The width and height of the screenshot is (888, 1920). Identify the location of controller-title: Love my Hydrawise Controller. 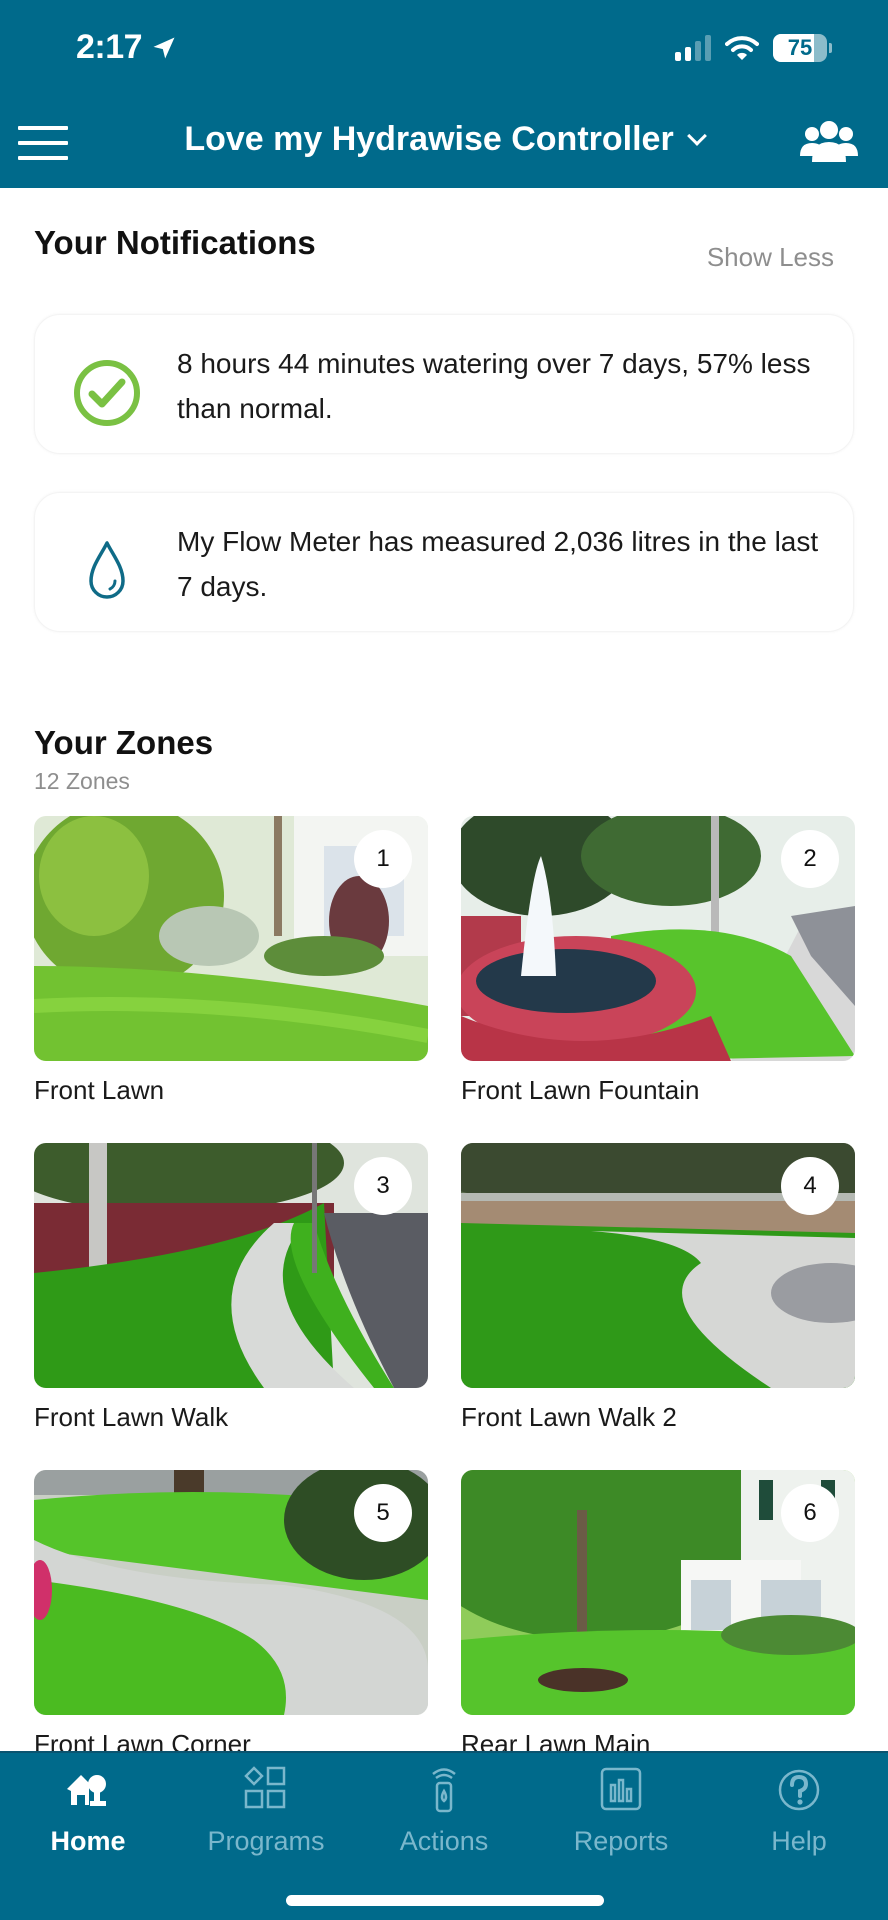
(429, 139).